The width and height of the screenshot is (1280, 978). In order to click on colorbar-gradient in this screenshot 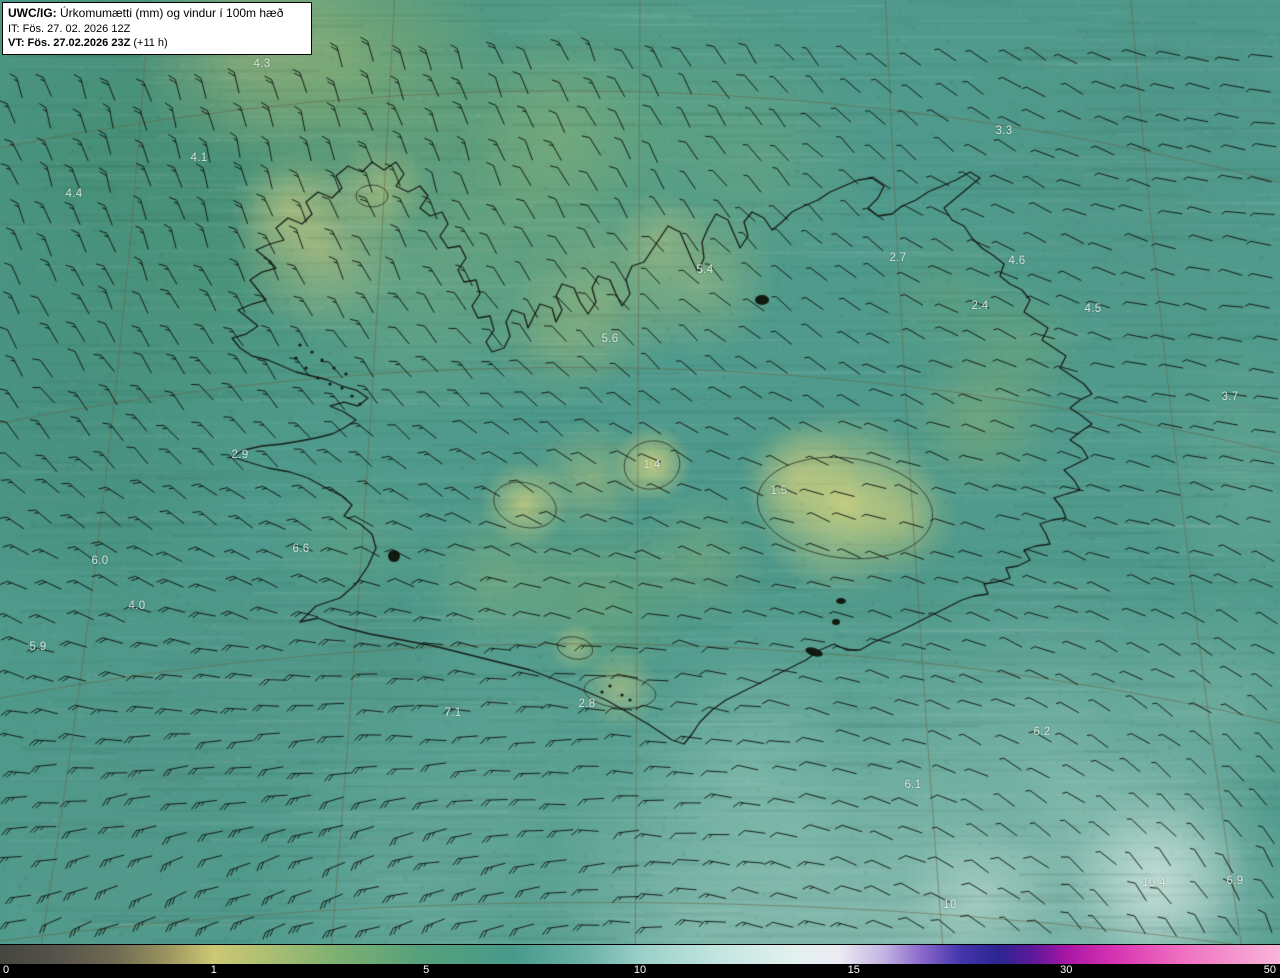, I will do `click(640, 954)`.